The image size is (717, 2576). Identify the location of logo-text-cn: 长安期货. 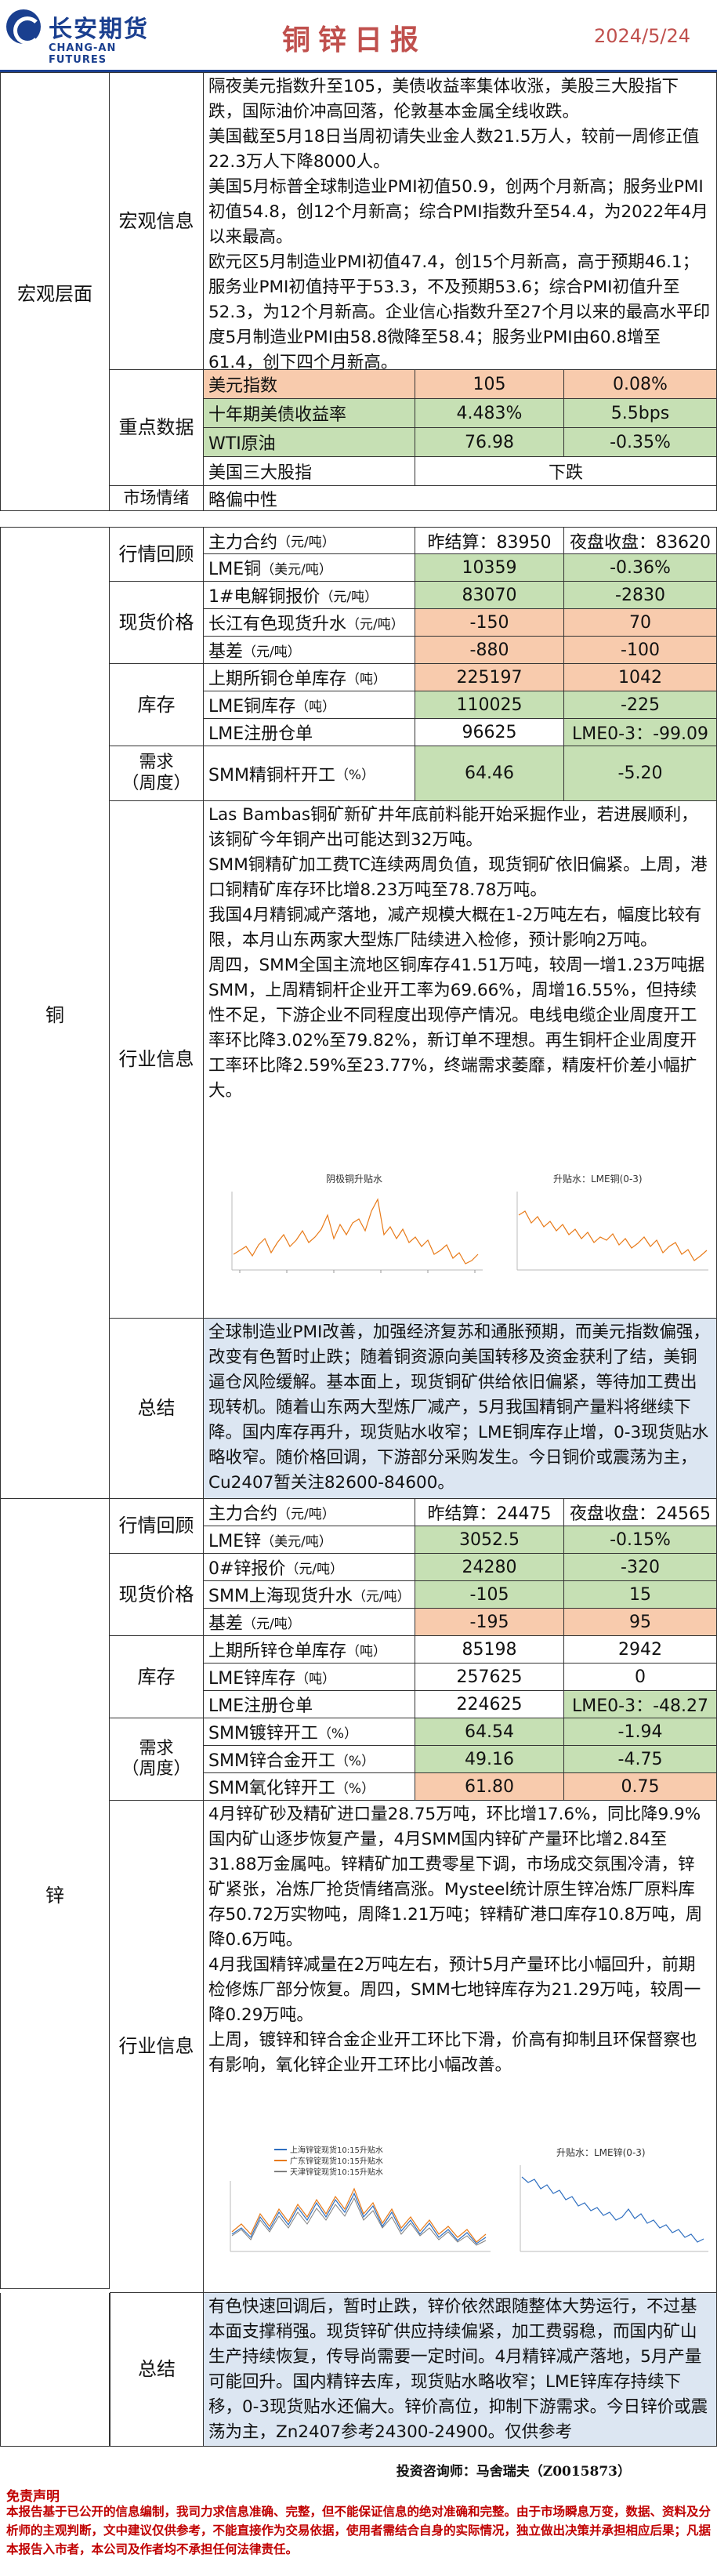
(99, 30).